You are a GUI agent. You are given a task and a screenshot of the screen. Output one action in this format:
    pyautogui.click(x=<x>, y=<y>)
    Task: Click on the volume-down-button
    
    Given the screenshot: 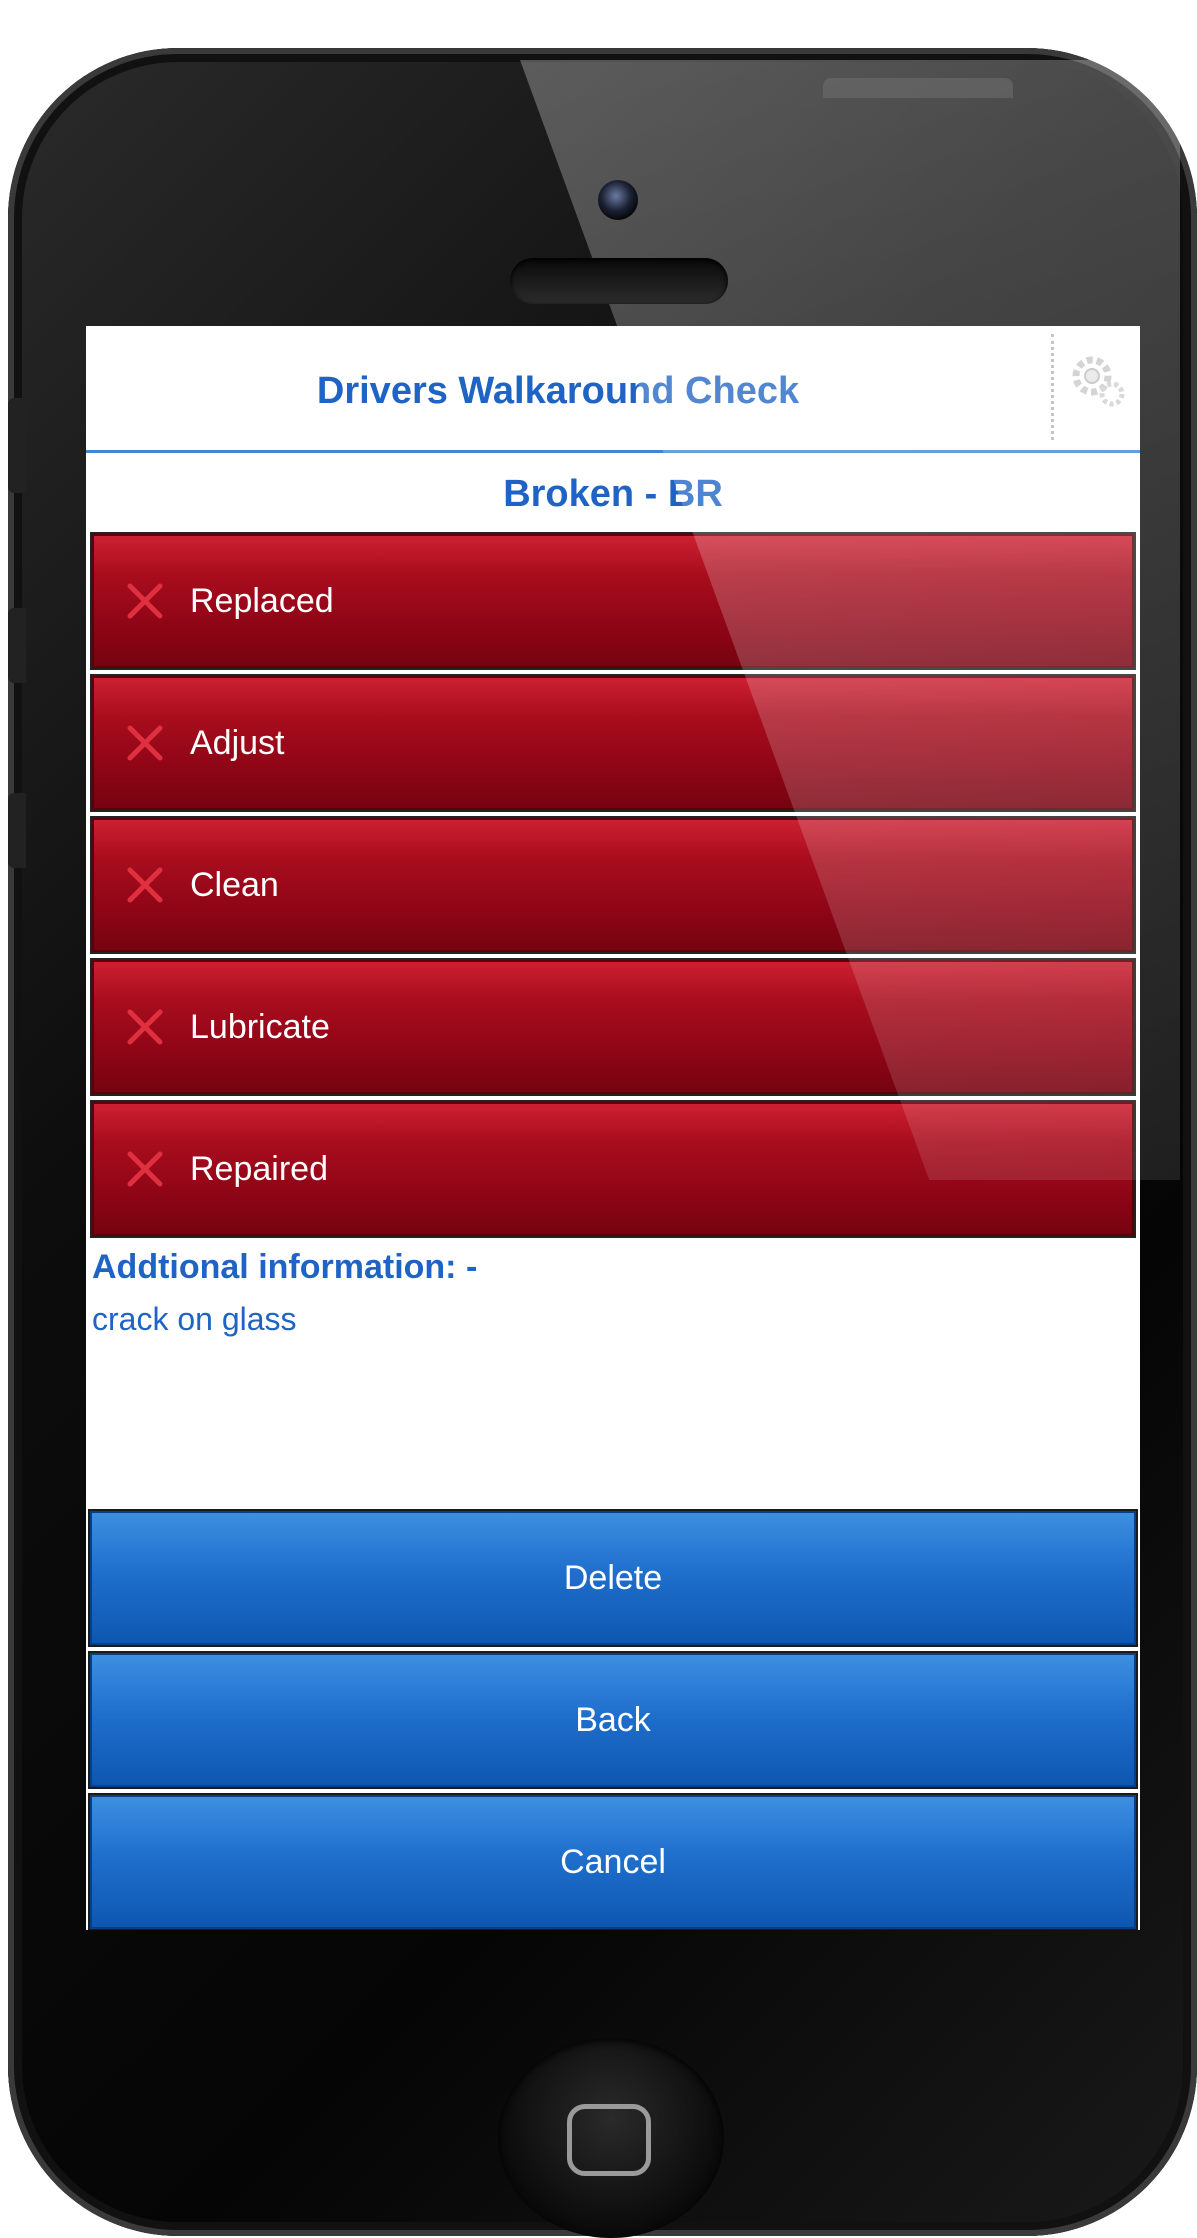 What is the action you would take?
    pyautogui.click(x=17, y=830)
    